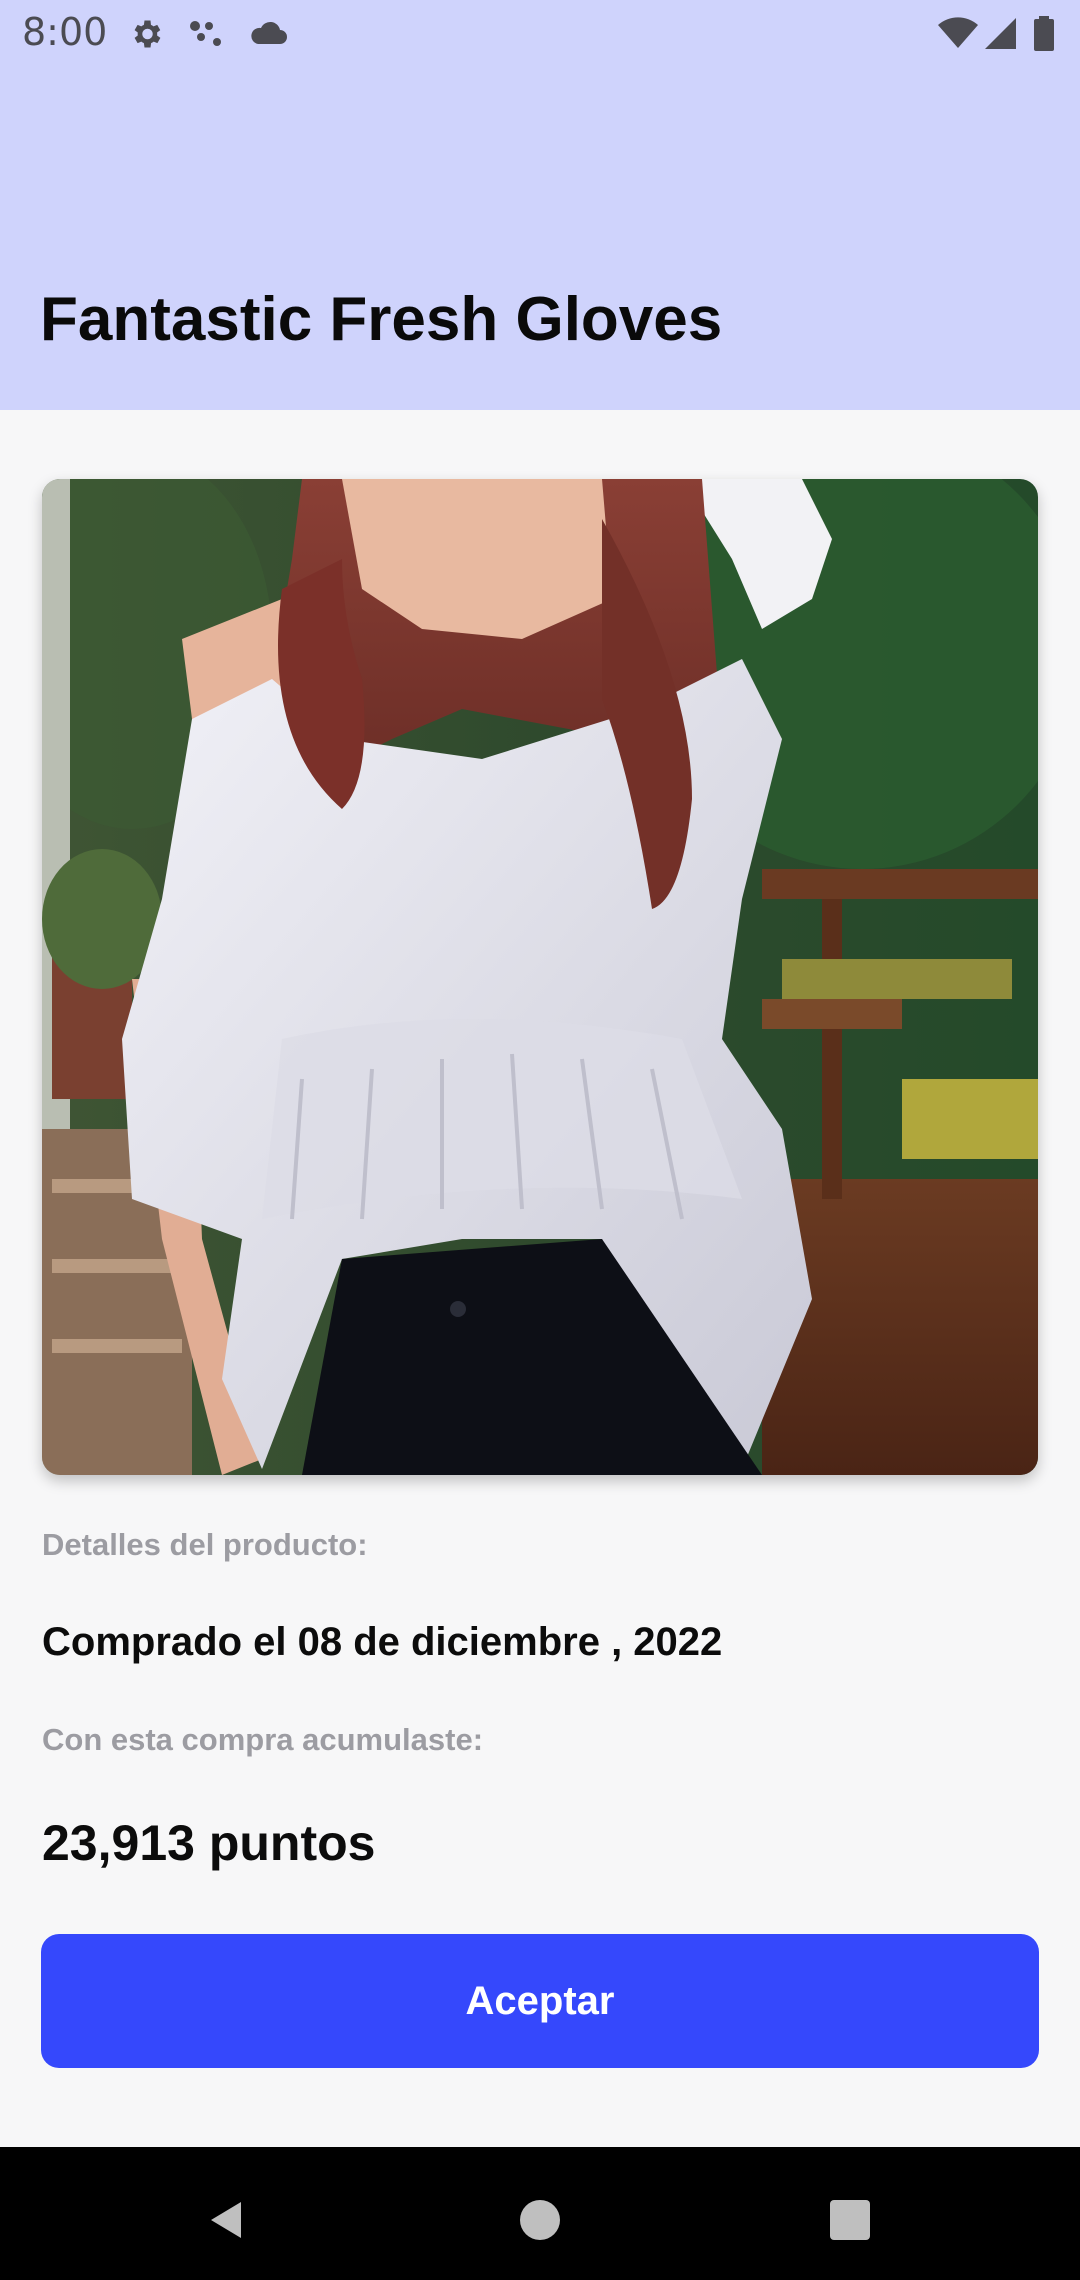 This screenshot has width=1080, height=2280. What do you see at coordinates (540, 2220) in the screenshot?
I see `home-icon` at bounding box center [540, 2220].